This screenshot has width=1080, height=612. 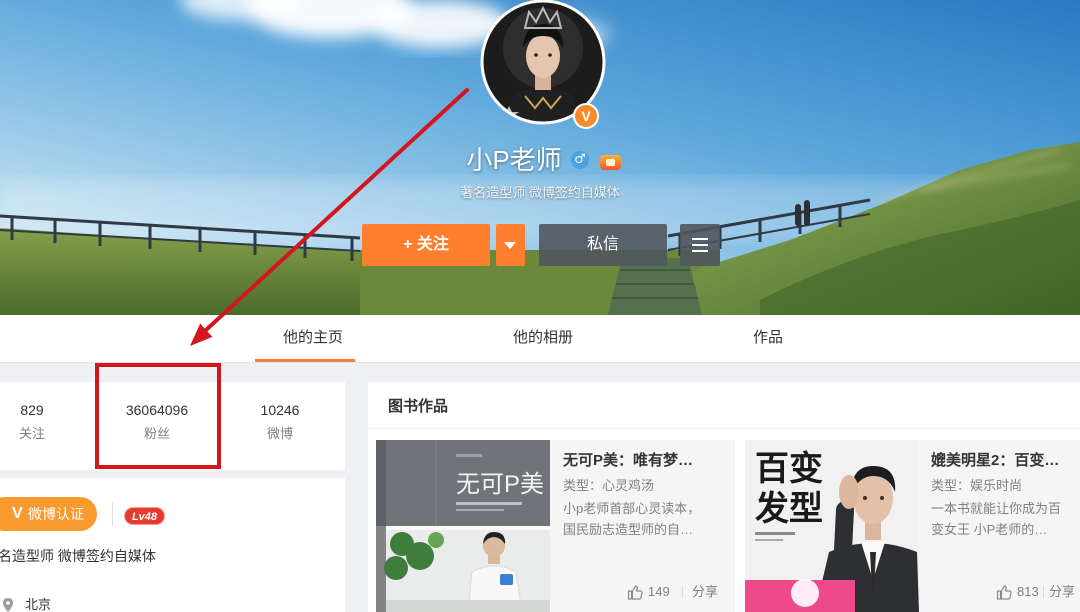 What do you see at coordinates (313, 338) in the screenshot?
I see `tab-home: 他的主页` at bounding box center [313, 338].